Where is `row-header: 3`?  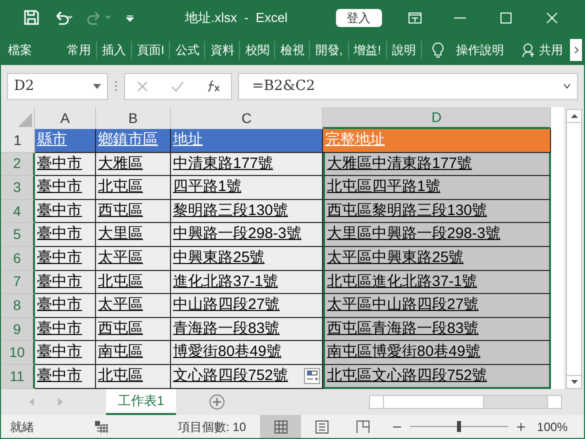 row-header: 3 is located at coordinates (18, 188).